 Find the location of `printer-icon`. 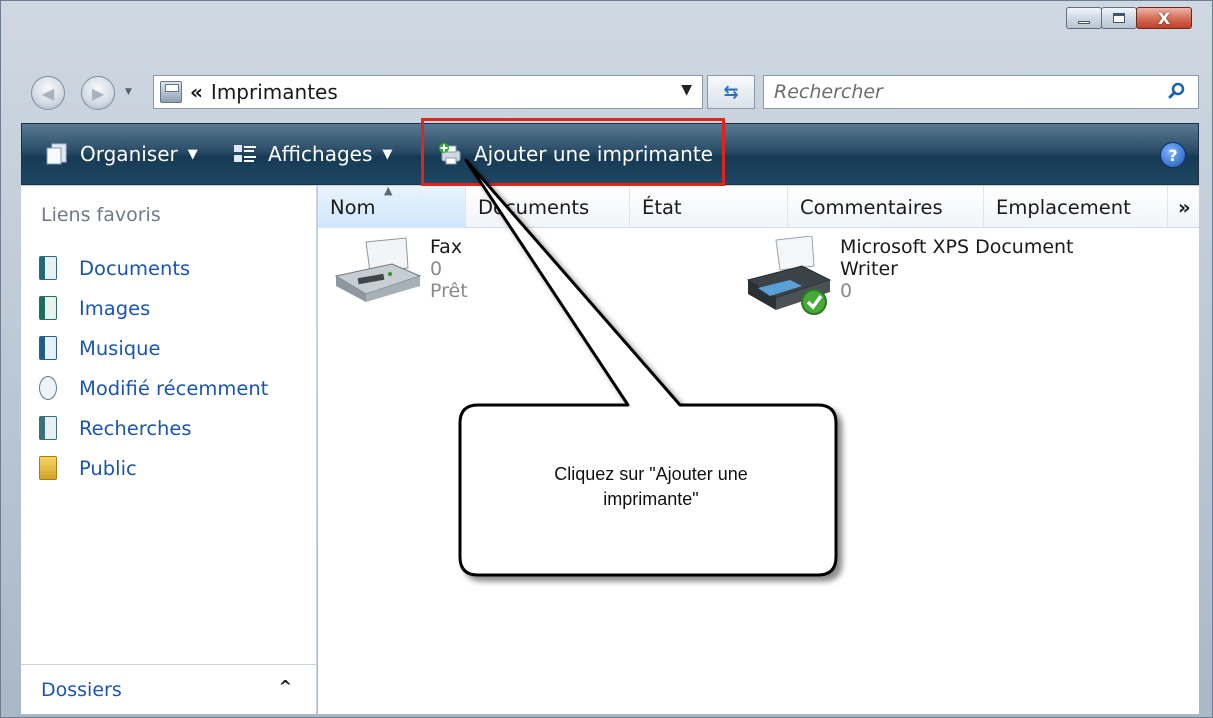

printer-icon is located at coordinates (789, 275).